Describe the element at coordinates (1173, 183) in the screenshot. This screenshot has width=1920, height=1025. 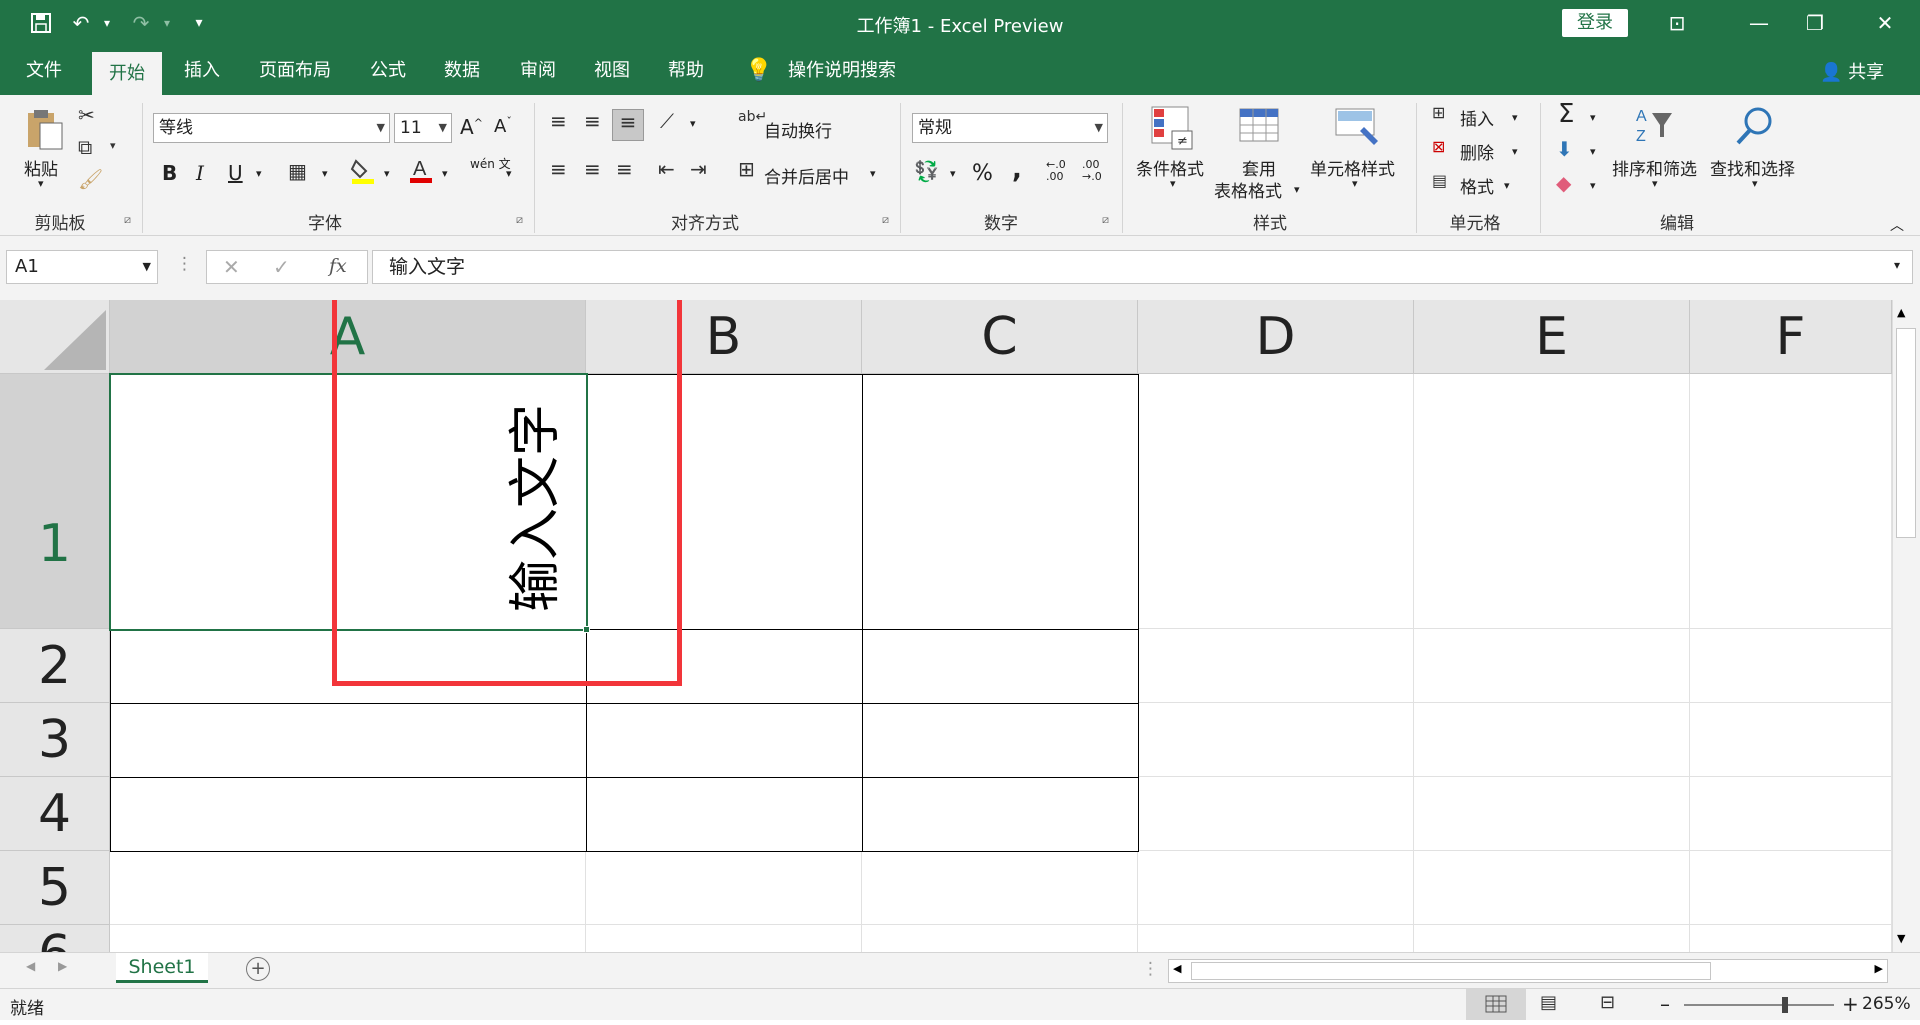
I see `conditional-dropdown-icon: ▾` at that location.